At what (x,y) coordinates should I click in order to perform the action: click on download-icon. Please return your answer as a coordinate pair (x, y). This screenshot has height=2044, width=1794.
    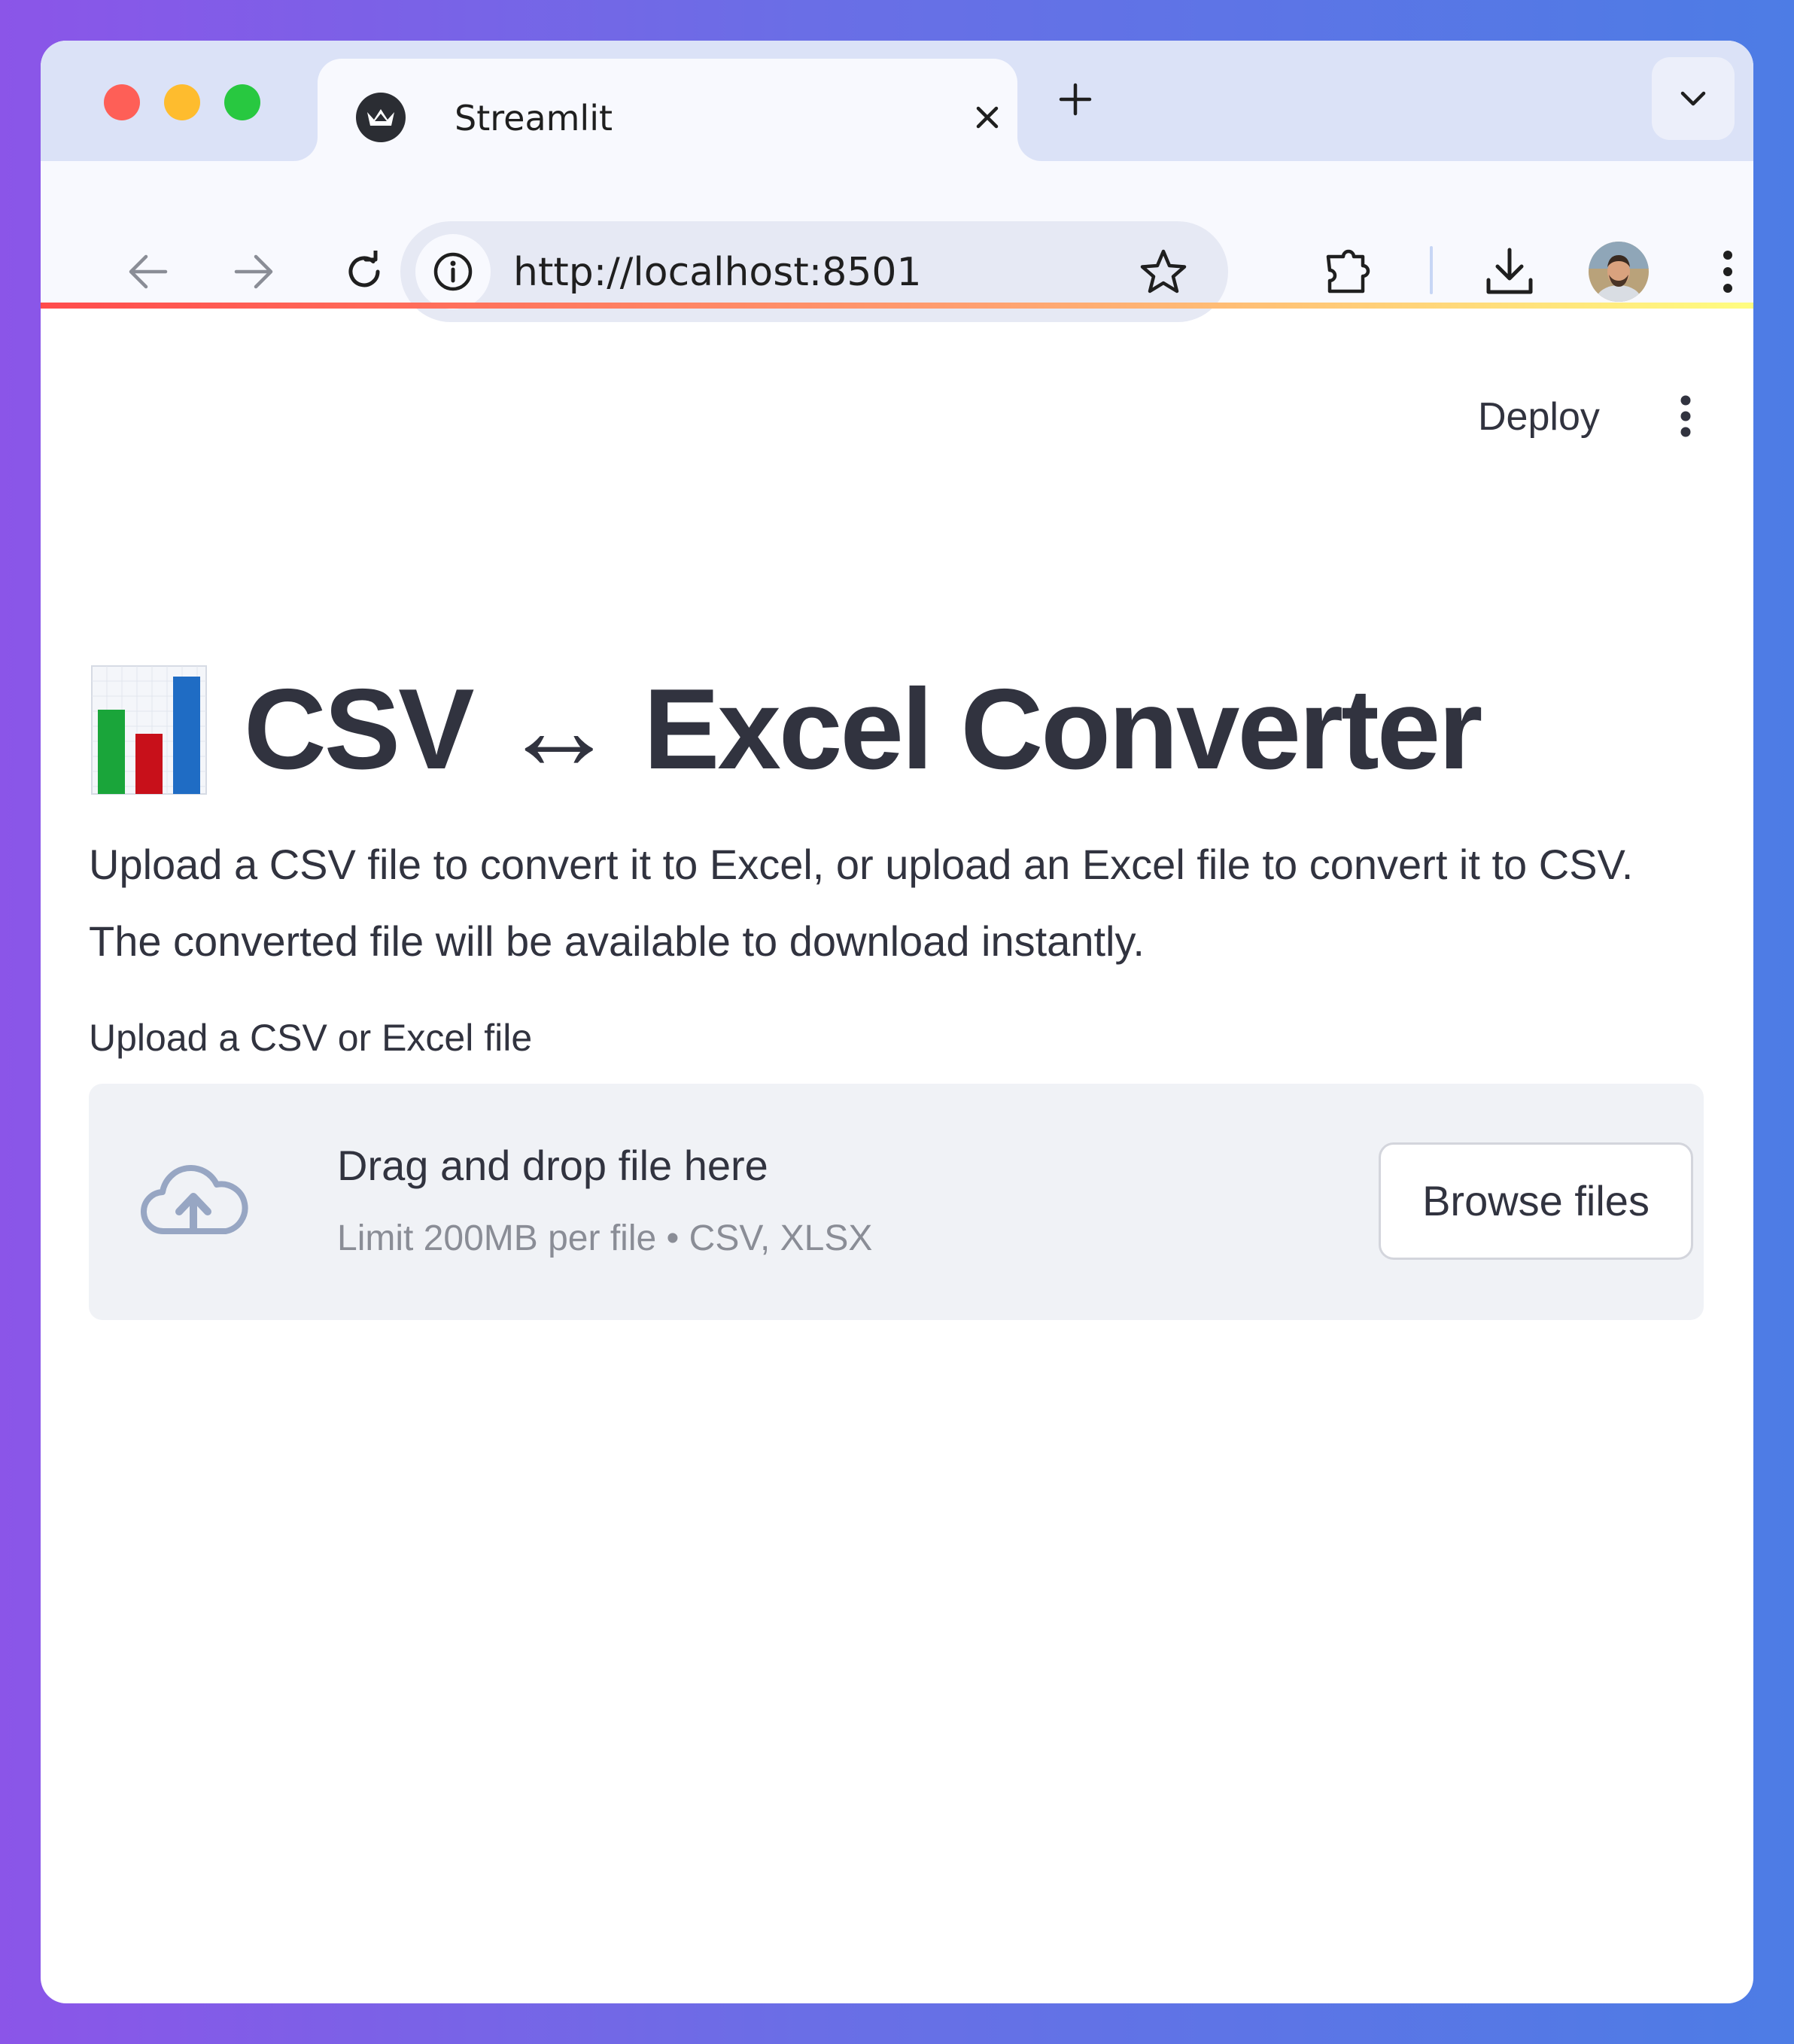
    Looking at the image, I should click on (1510, 272).